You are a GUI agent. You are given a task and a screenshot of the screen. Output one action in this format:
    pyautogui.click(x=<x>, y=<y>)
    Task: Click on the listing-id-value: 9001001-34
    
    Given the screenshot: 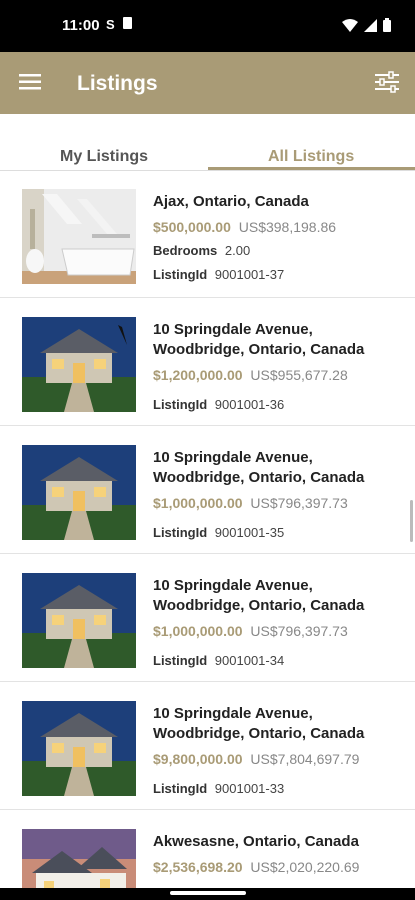 What is the action you would take?
    pyautogui.click(x=249, y=660)
    